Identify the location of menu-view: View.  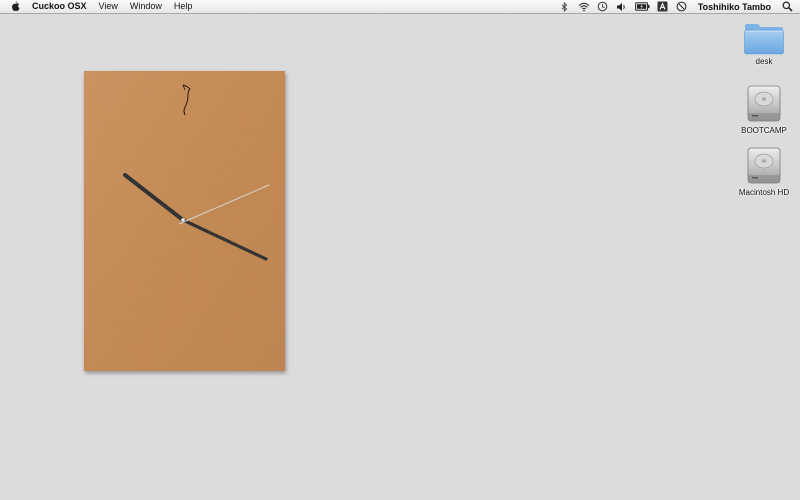
(108, 6).